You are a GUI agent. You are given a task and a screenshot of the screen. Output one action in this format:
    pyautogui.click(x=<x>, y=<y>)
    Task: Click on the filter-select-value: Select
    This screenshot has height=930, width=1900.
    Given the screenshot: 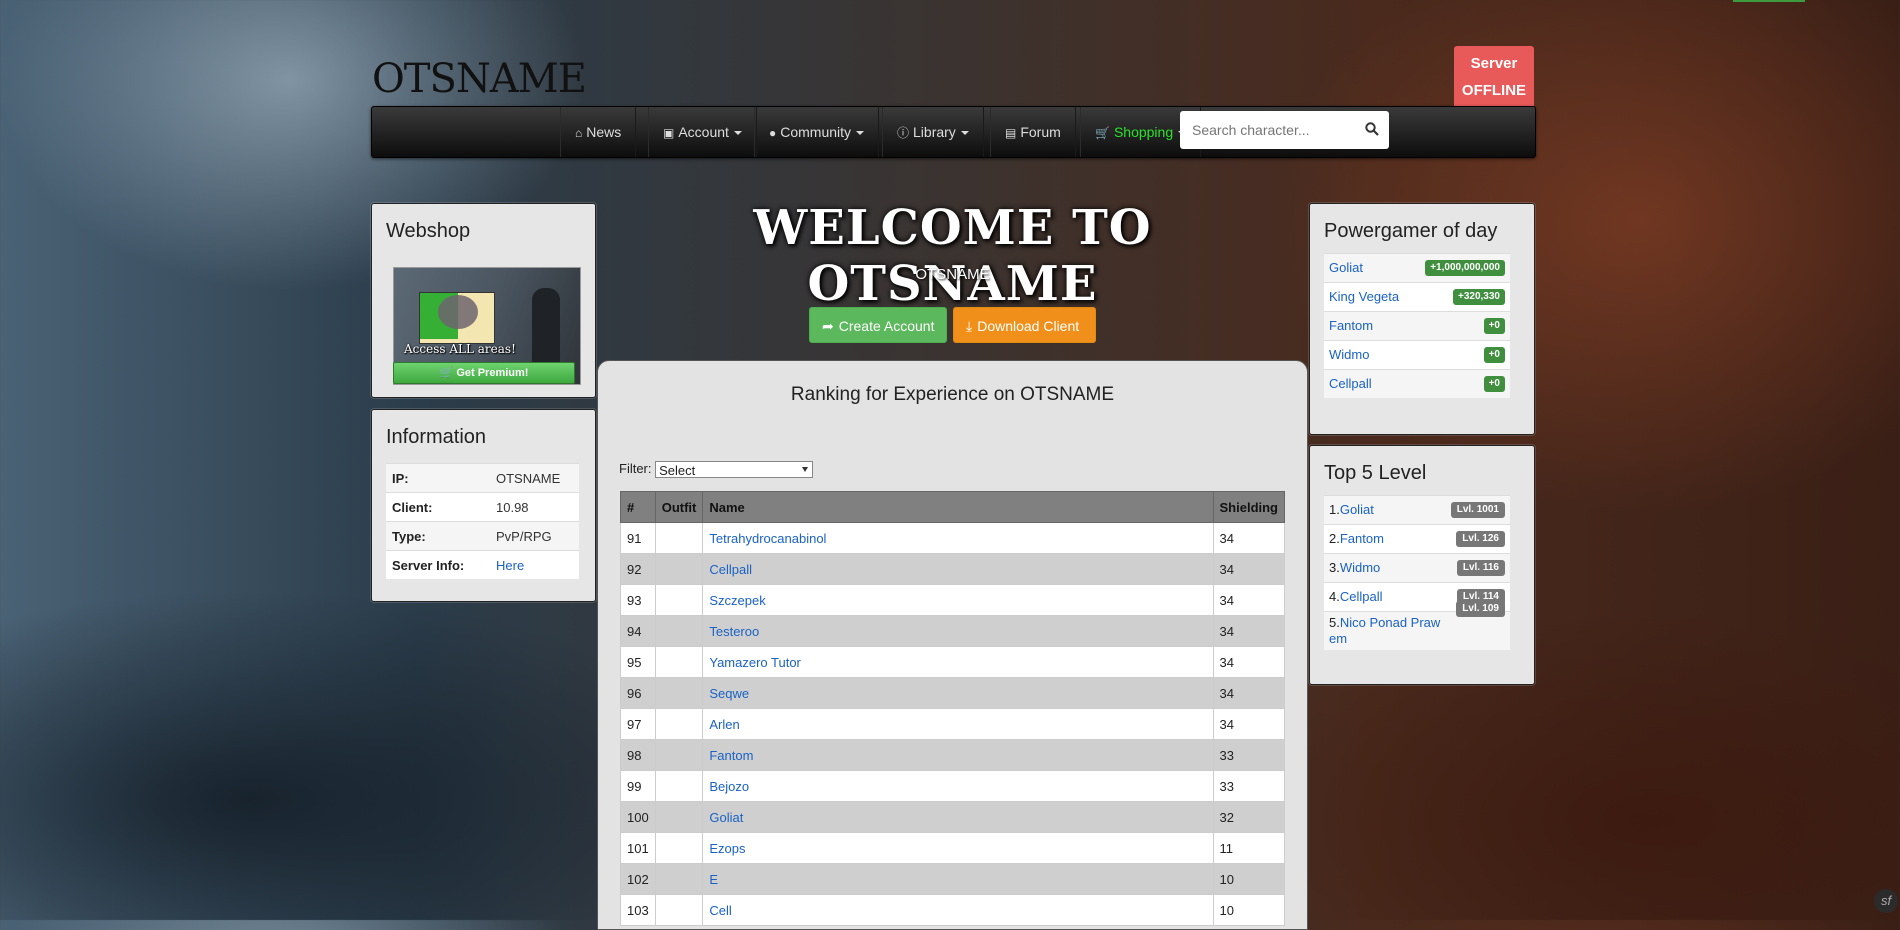 What is the action you would take?
    pyautogui.click(x=677, y=471)
    